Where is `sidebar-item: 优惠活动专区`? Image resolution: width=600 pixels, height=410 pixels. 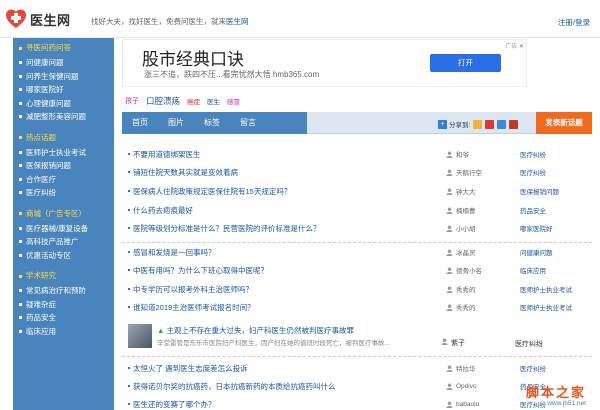 sidebar-item: 优惠活动专区 is located at coordinates (63, 256).